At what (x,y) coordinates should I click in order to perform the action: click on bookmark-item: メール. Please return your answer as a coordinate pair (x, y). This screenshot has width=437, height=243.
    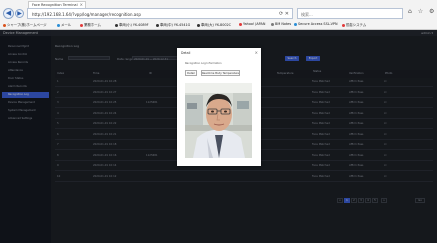
    Looking at the image, I should click on (64, 24).